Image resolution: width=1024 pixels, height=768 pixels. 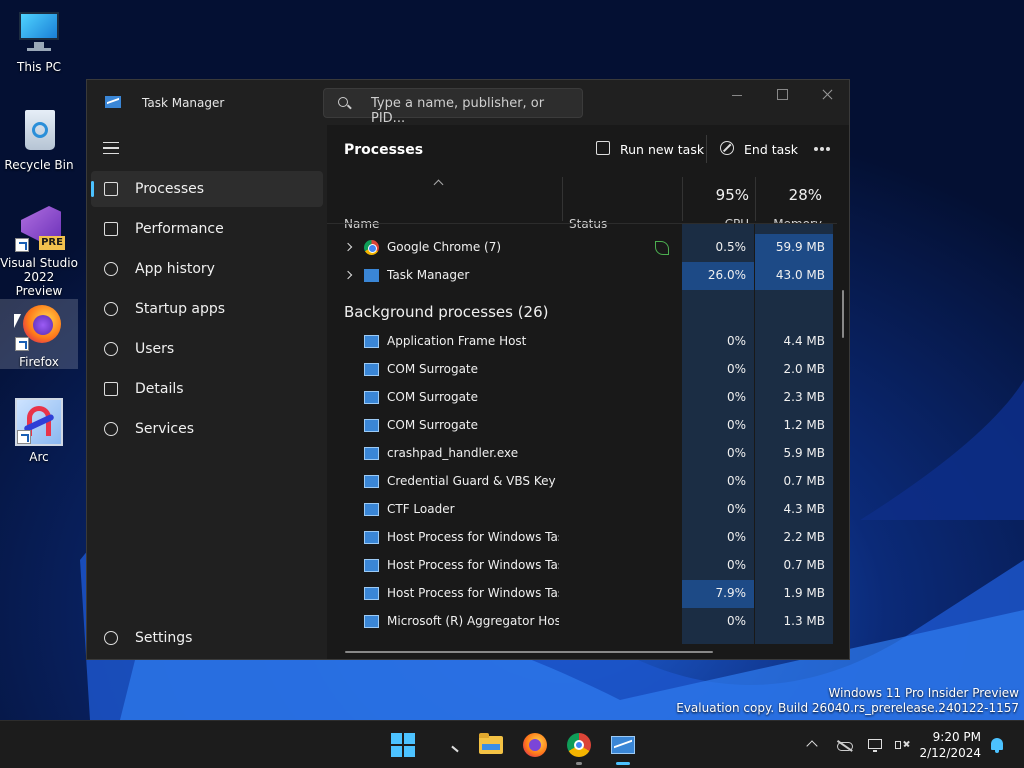 I want to click on hamburger-menu-icon, so click(x=111, y=148).